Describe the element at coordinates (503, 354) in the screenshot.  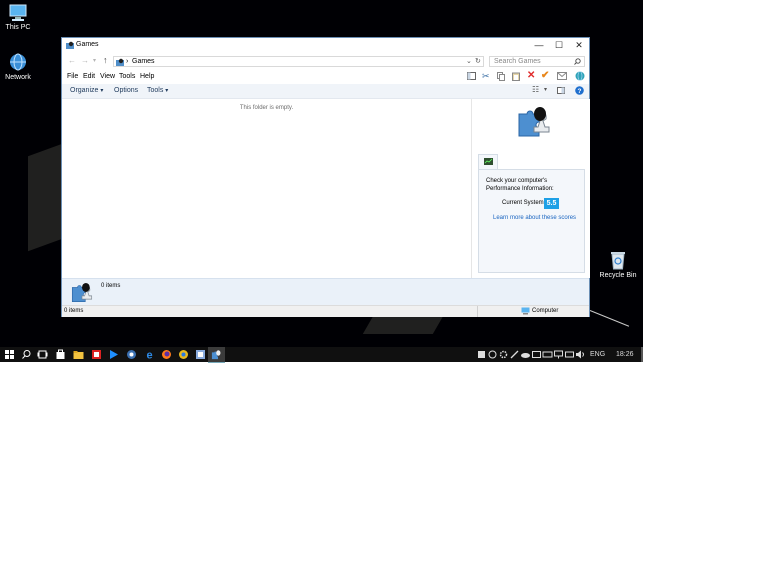
I see `tray-gear-icon` at that location.